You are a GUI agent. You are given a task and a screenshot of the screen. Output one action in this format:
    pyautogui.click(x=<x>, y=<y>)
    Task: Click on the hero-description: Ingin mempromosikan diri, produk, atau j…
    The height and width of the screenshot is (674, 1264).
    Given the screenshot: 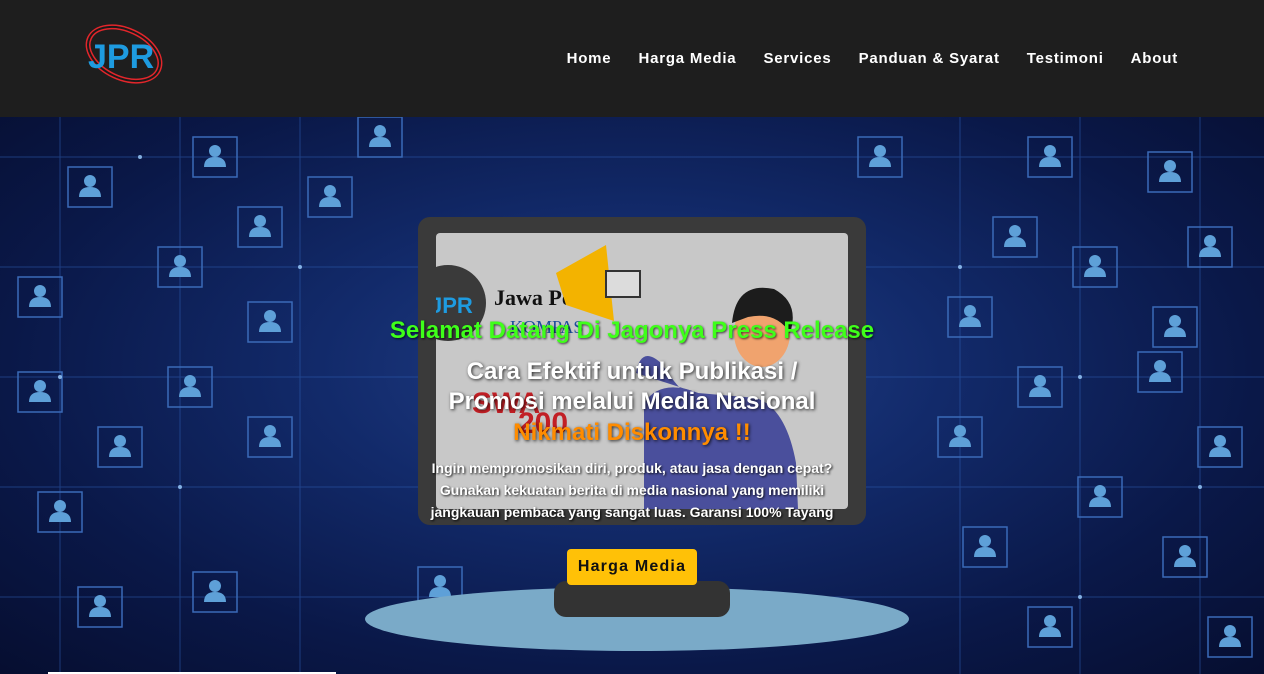 What is the action you would take?
    pyautogui.click(x=632, y=490)
    